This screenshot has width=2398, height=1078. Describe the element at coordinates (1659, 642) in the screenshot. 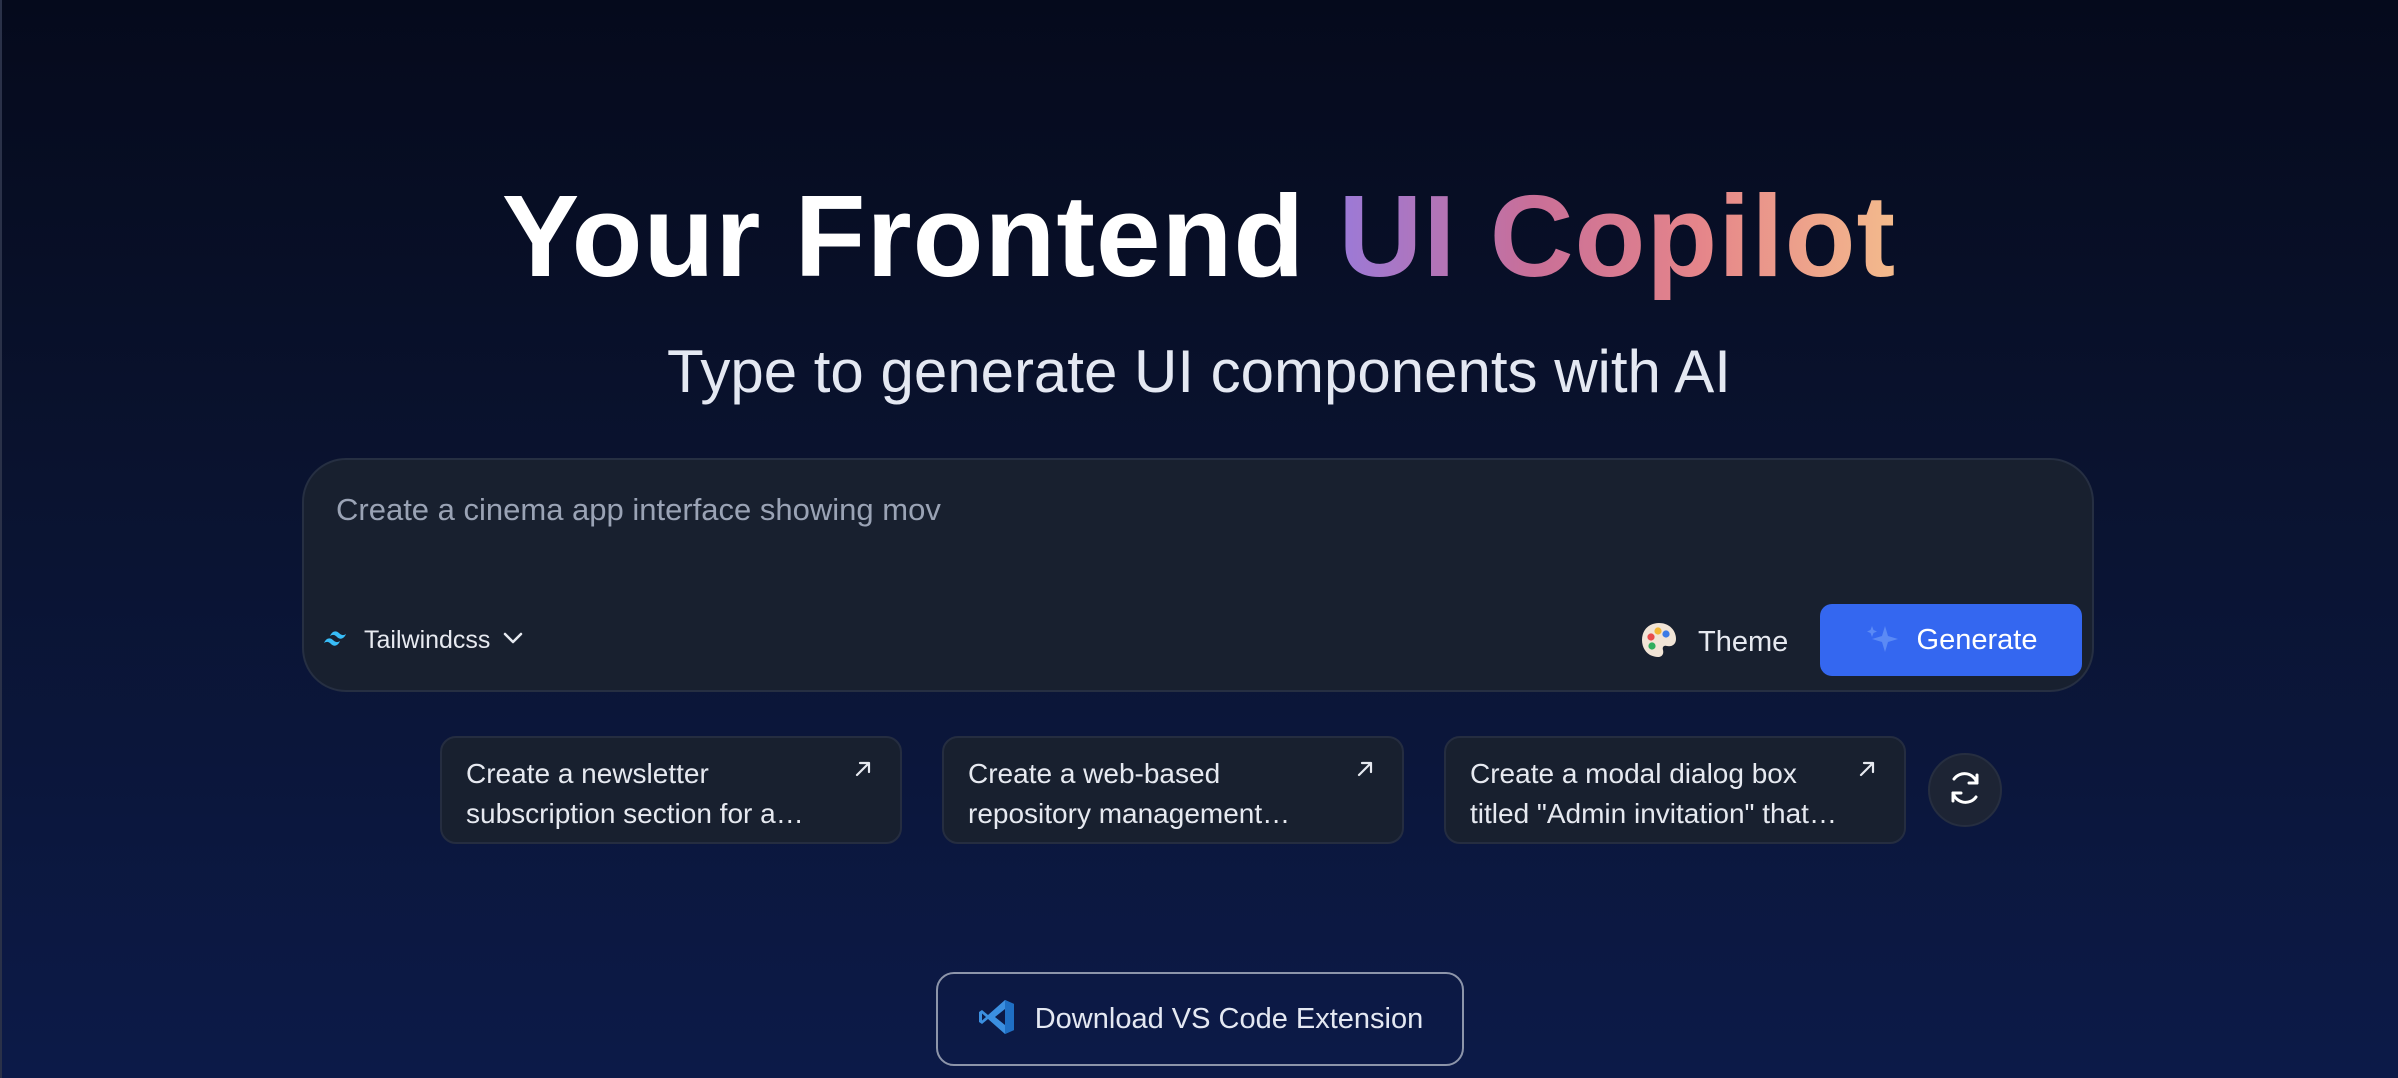

I see `palette-icon` at that location.